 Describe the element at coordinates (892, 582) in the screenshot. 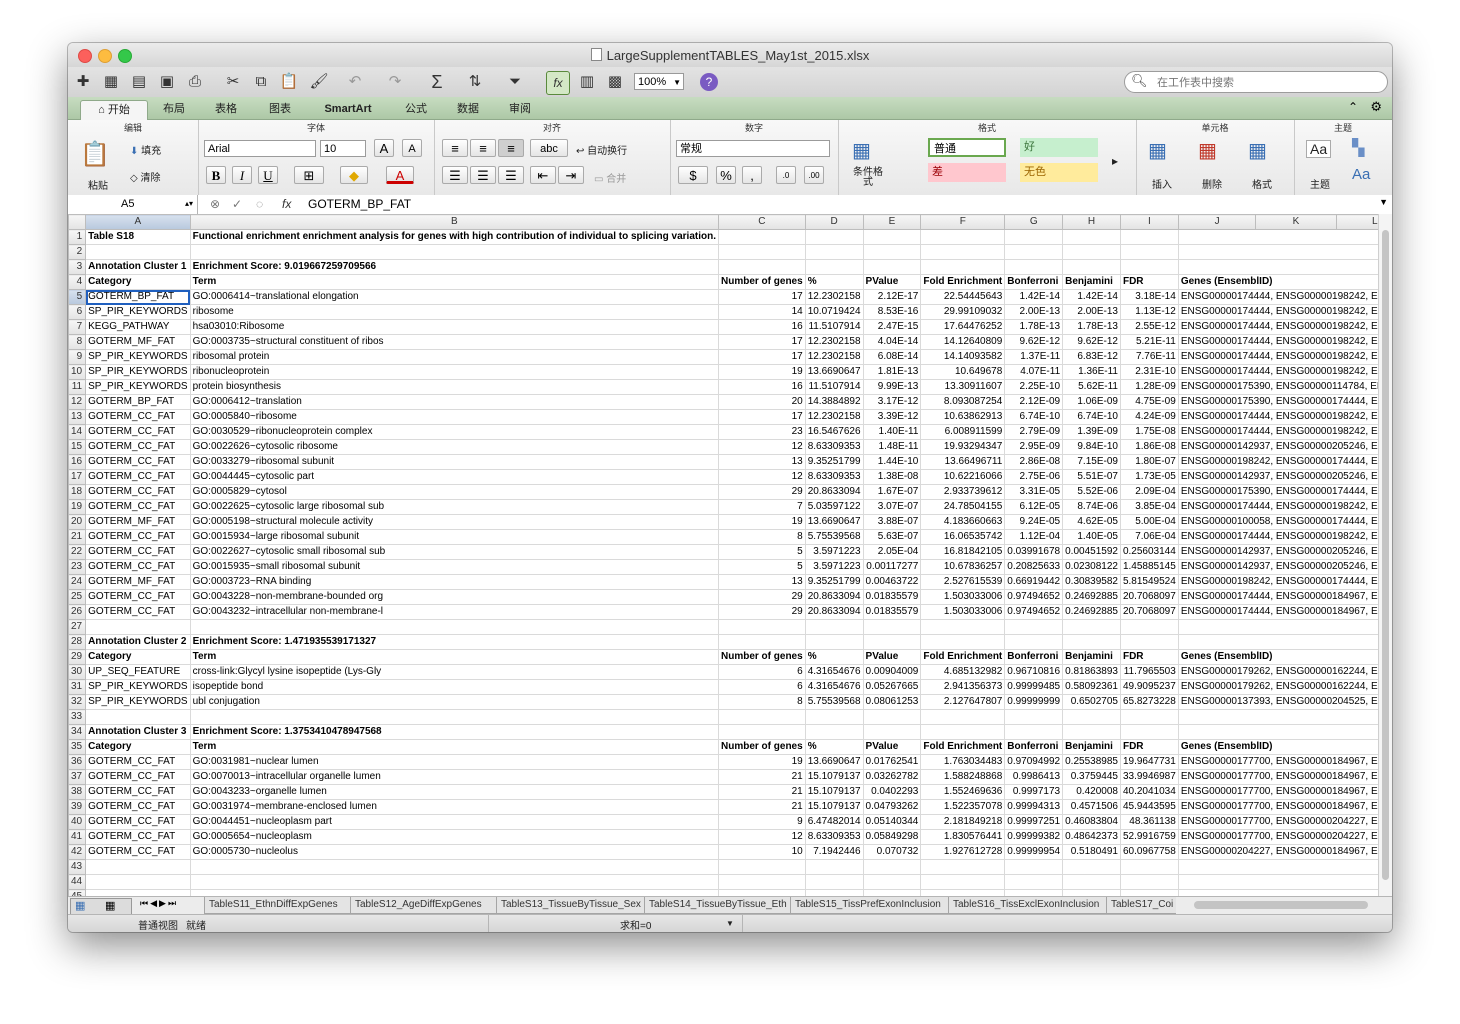

I see `grid-cell: 0.00463722` at that location.